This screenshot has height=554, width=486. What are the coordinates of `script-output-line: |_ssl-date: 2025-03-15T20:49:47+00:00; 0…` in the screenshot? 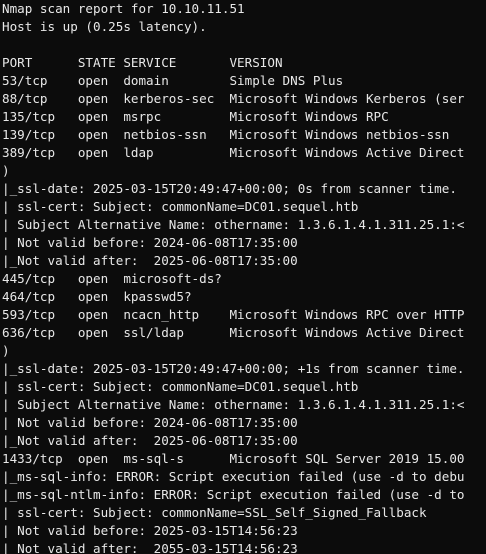 It's located at (229, 188).